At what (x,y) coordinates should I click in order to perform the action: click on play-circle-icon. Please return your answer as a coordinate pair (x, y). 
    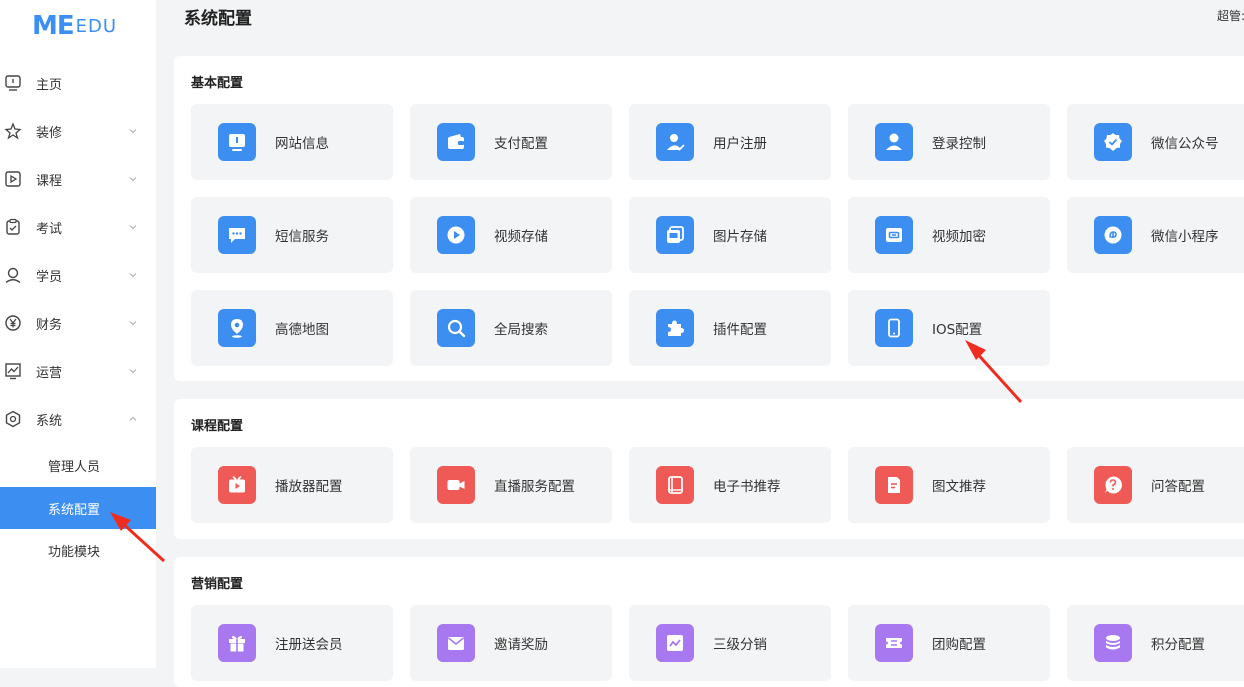
    Looking at the image, I should click on (456, 235).